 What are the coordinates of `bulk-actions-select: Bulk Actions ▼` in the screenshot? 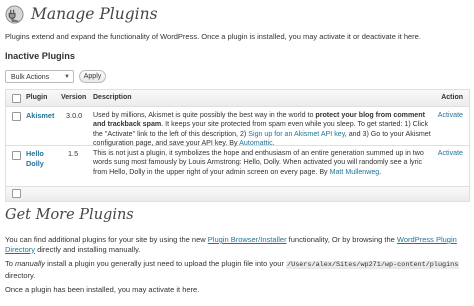 It's located at (39, 76).